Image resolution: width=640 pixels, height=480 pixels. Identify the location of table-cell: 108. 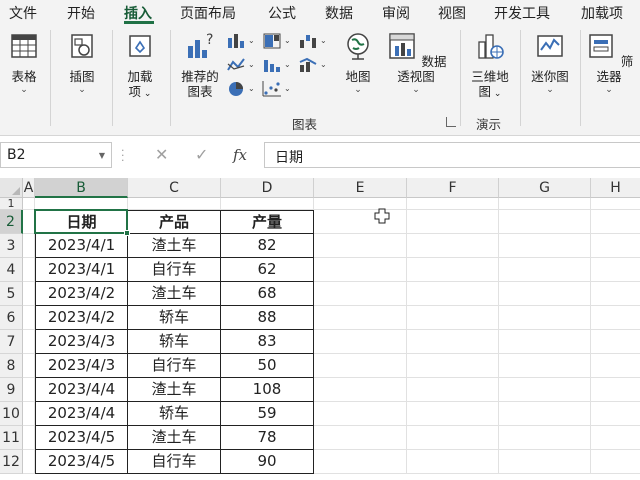
(267, 390).